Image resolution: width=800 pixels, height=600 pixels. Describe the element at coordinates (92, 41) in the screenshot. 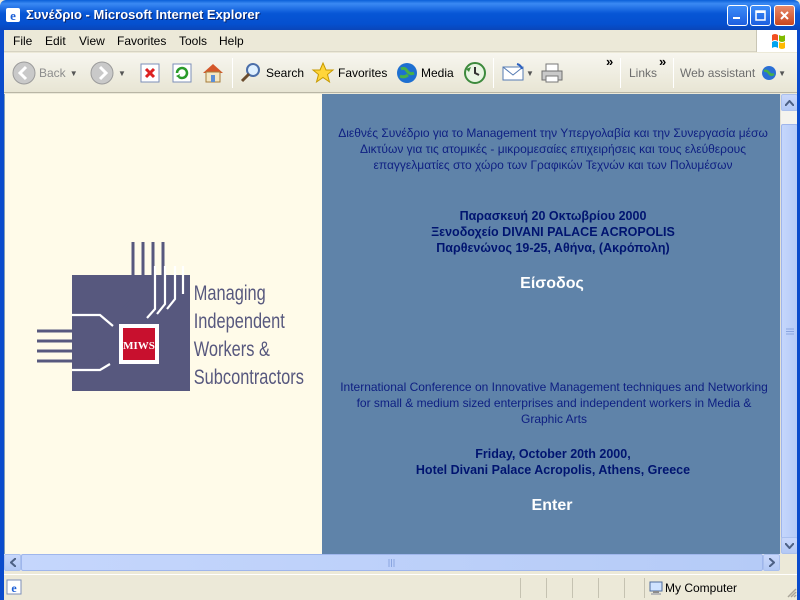

I see `menu-view: View` at that location.